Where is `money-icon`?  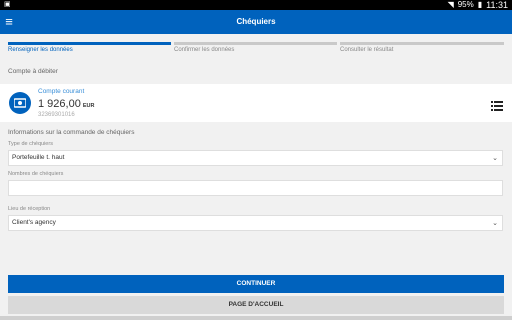 money-icon is located at coordinates (20, 103).